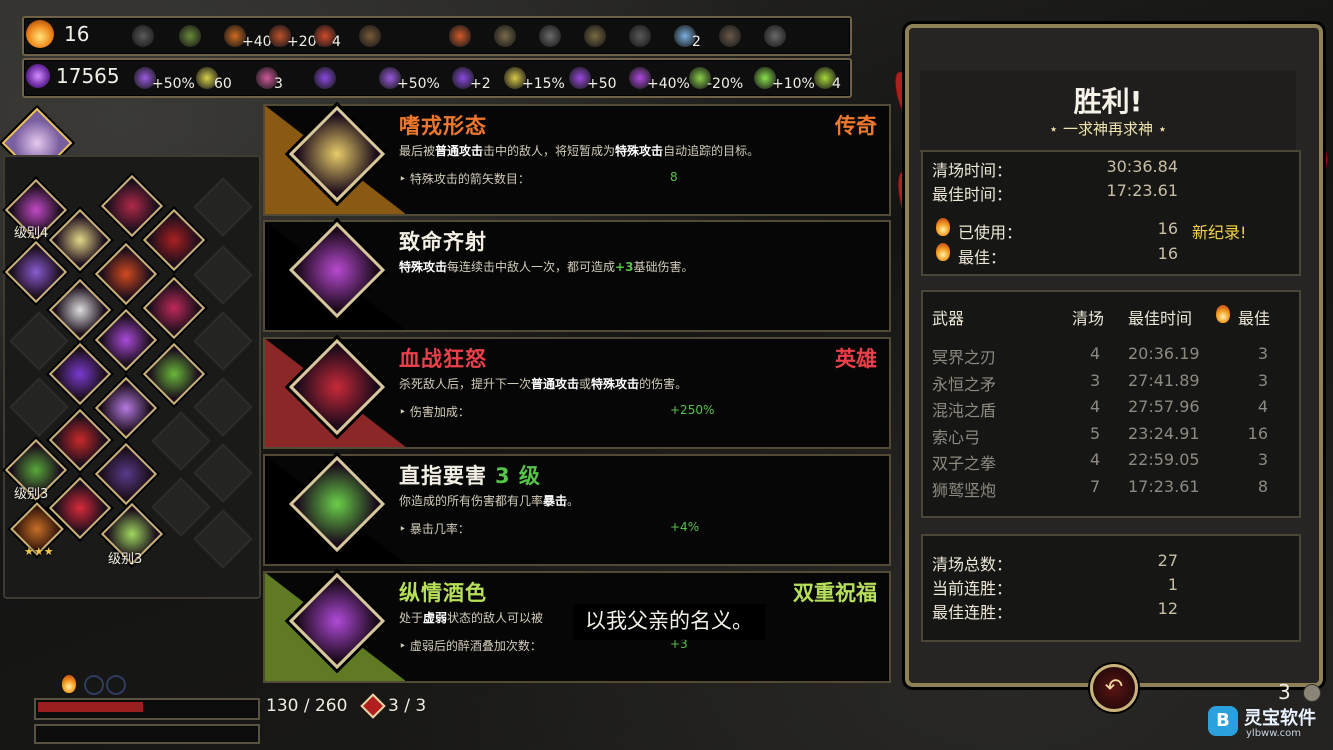 Image resolution: width=1333 pixels, height=750 pixels. I want to click on resource-slot: -20%, so click(716, 78).